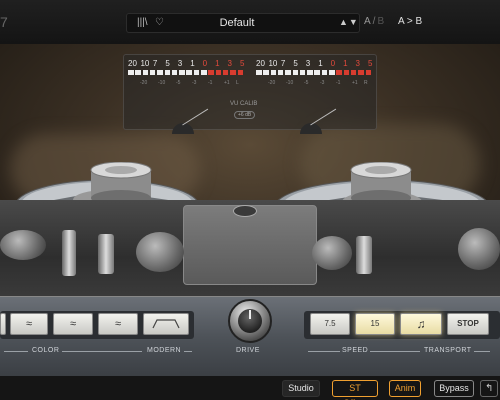 Image resolution: width=500 pixels, height=400 pixels. I want to click on speed-15-button: 15, so click(375, 324).